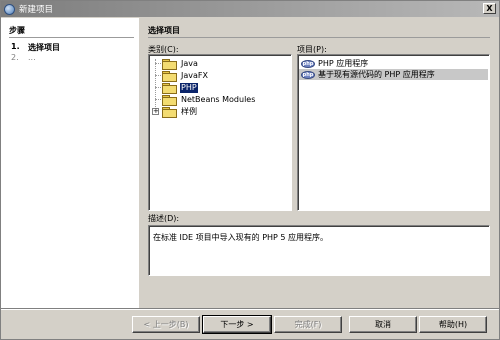  What do you see at coordinates (319, 37) in the screenshot?
I see `title-divider` at bounding box center [319, 37].